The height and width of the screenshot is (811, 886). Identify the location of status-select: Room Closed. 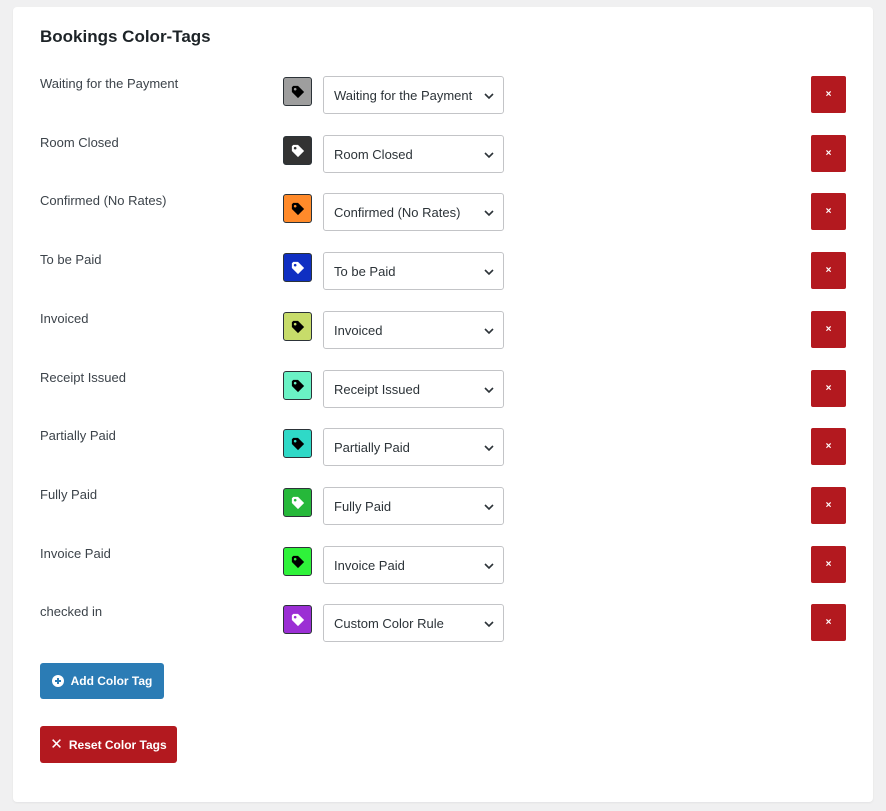
(413, 154).